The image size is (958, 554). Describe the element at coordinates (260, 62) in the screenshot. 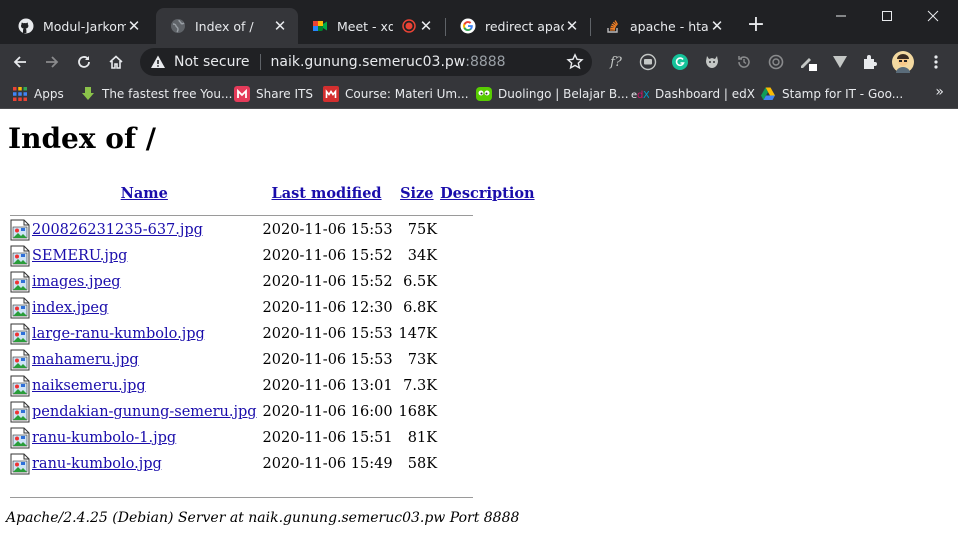

I see `omnibox-divider` at that location.